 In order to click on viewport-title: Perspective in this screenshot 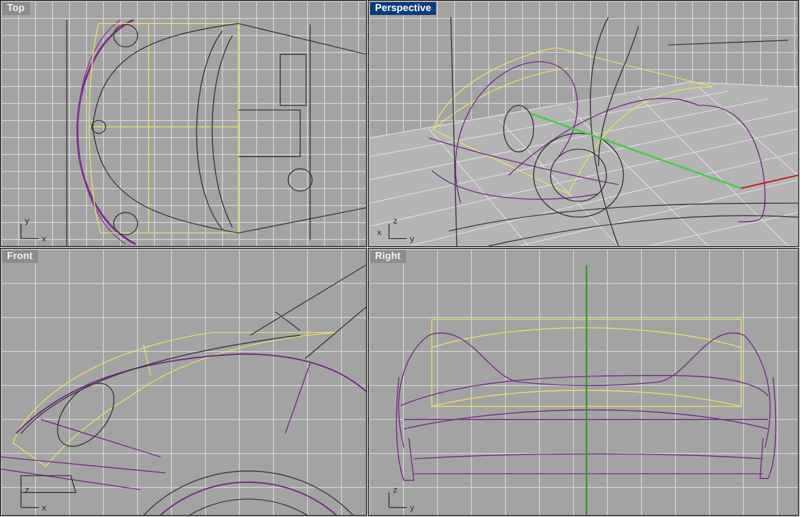, I will do `click(403, 8)`.